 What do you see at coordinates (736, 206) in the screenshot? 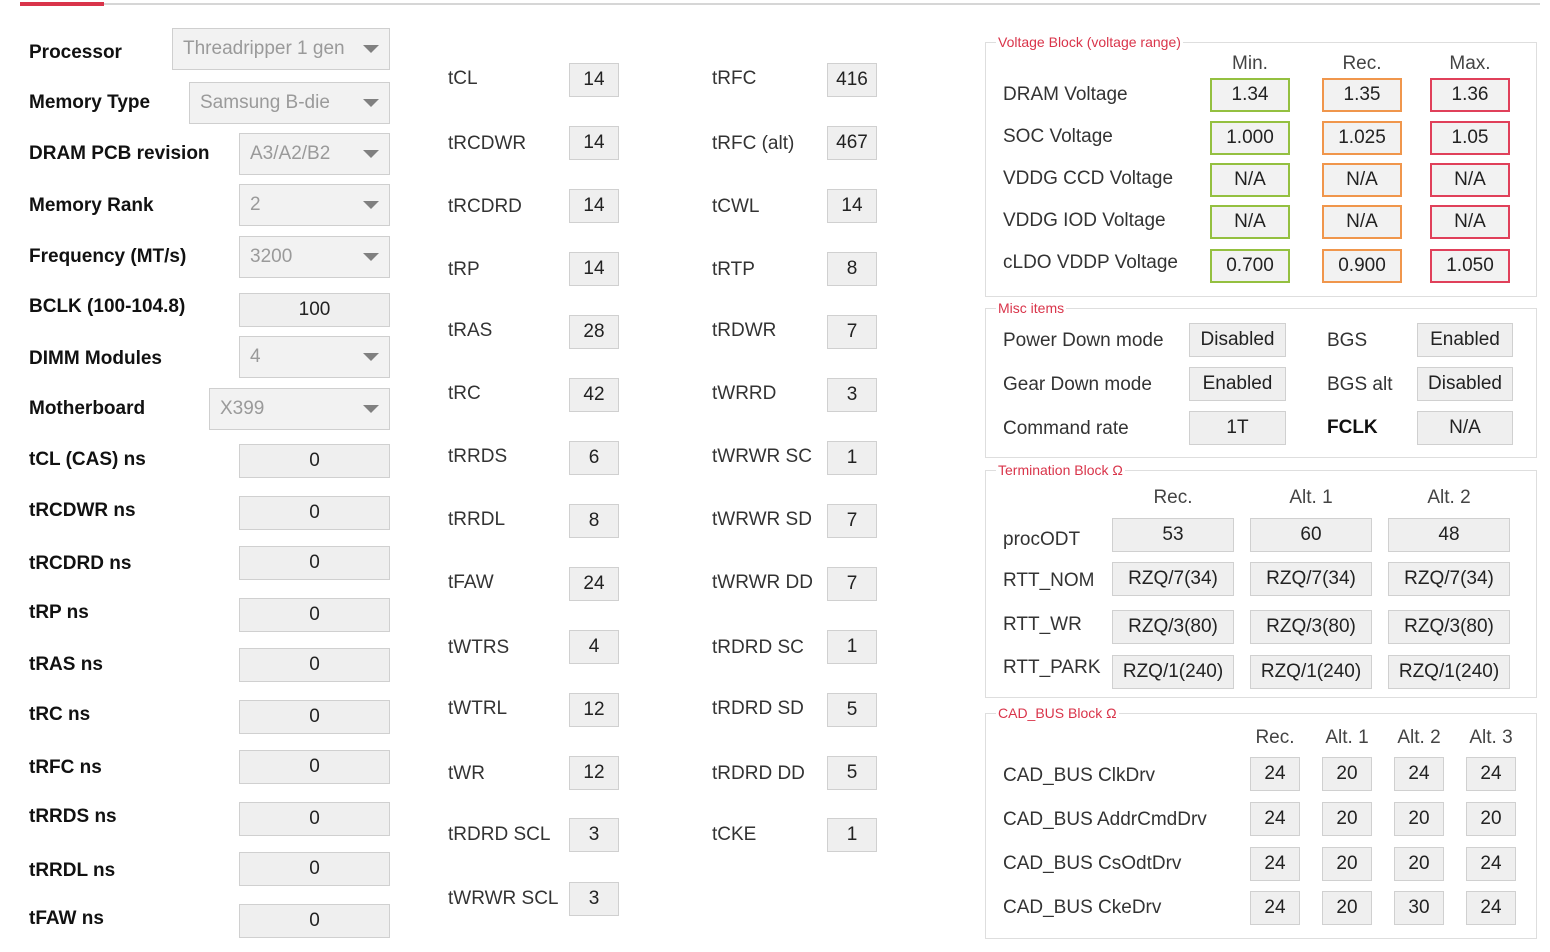
I see `timing-label: tCWL` at bounding box center [736, 206].